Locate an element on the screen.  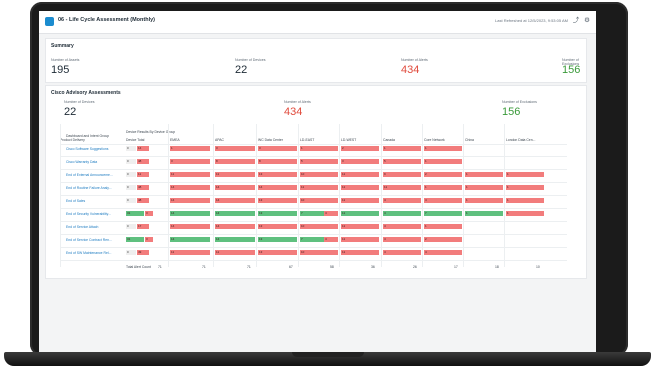
total-alert-value: 71 is located at coordinates (204, 267).